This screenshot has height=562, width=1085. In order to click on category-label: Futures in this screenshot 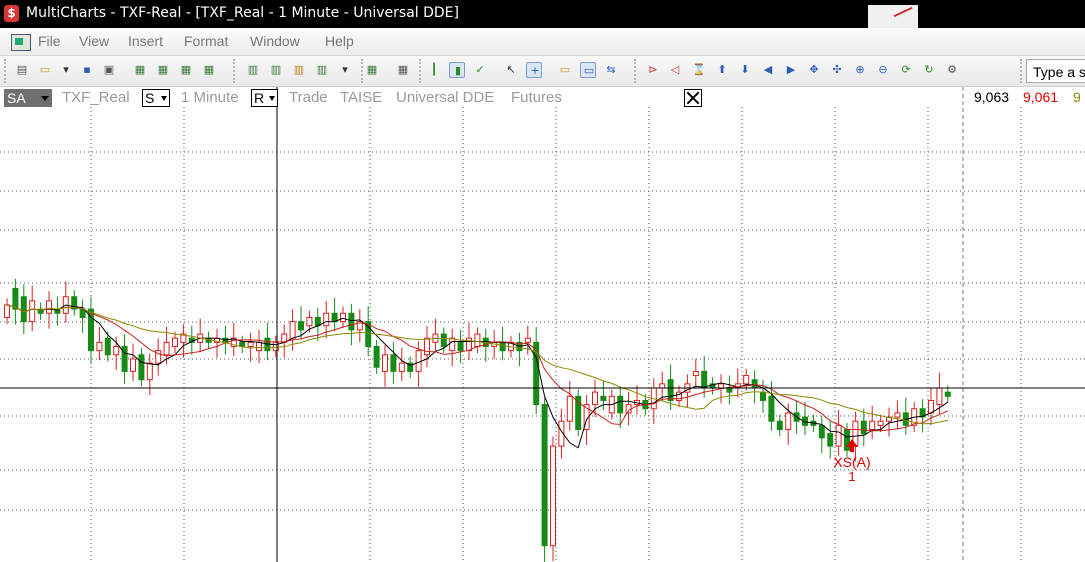, I will do `click(536, 97)`.